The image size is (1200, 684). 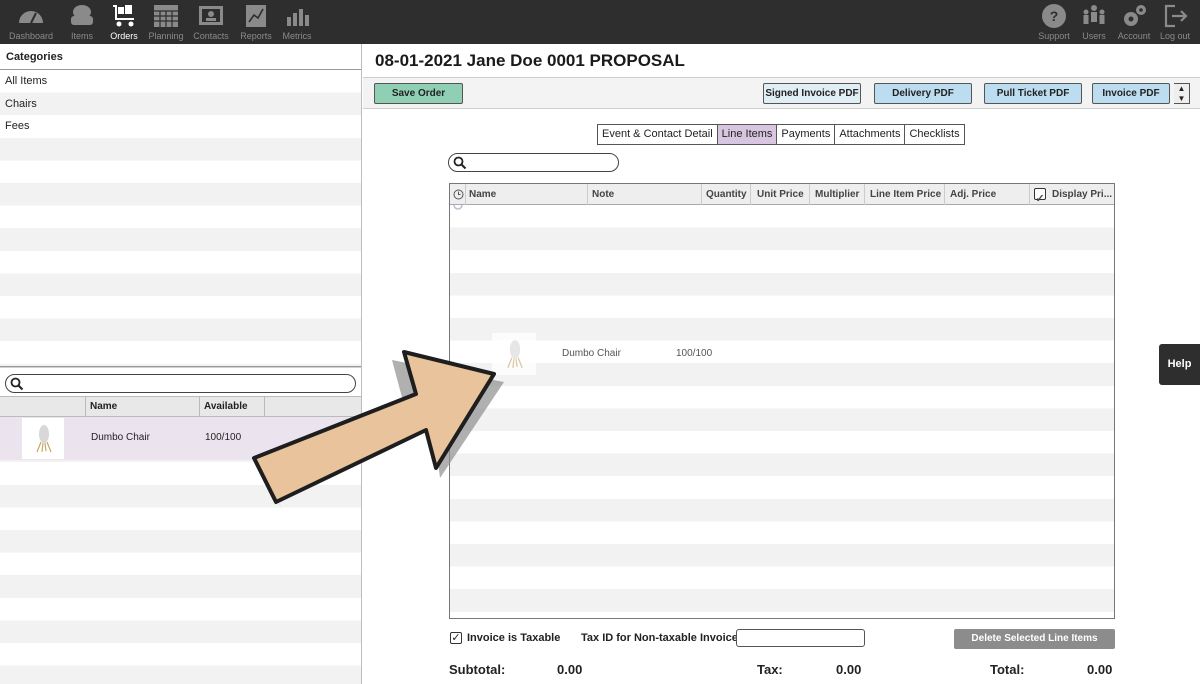 What do you see at coordinates (166, 16) in the screenshot?
I see `calendar-icon` at bounding box center [166, 16].